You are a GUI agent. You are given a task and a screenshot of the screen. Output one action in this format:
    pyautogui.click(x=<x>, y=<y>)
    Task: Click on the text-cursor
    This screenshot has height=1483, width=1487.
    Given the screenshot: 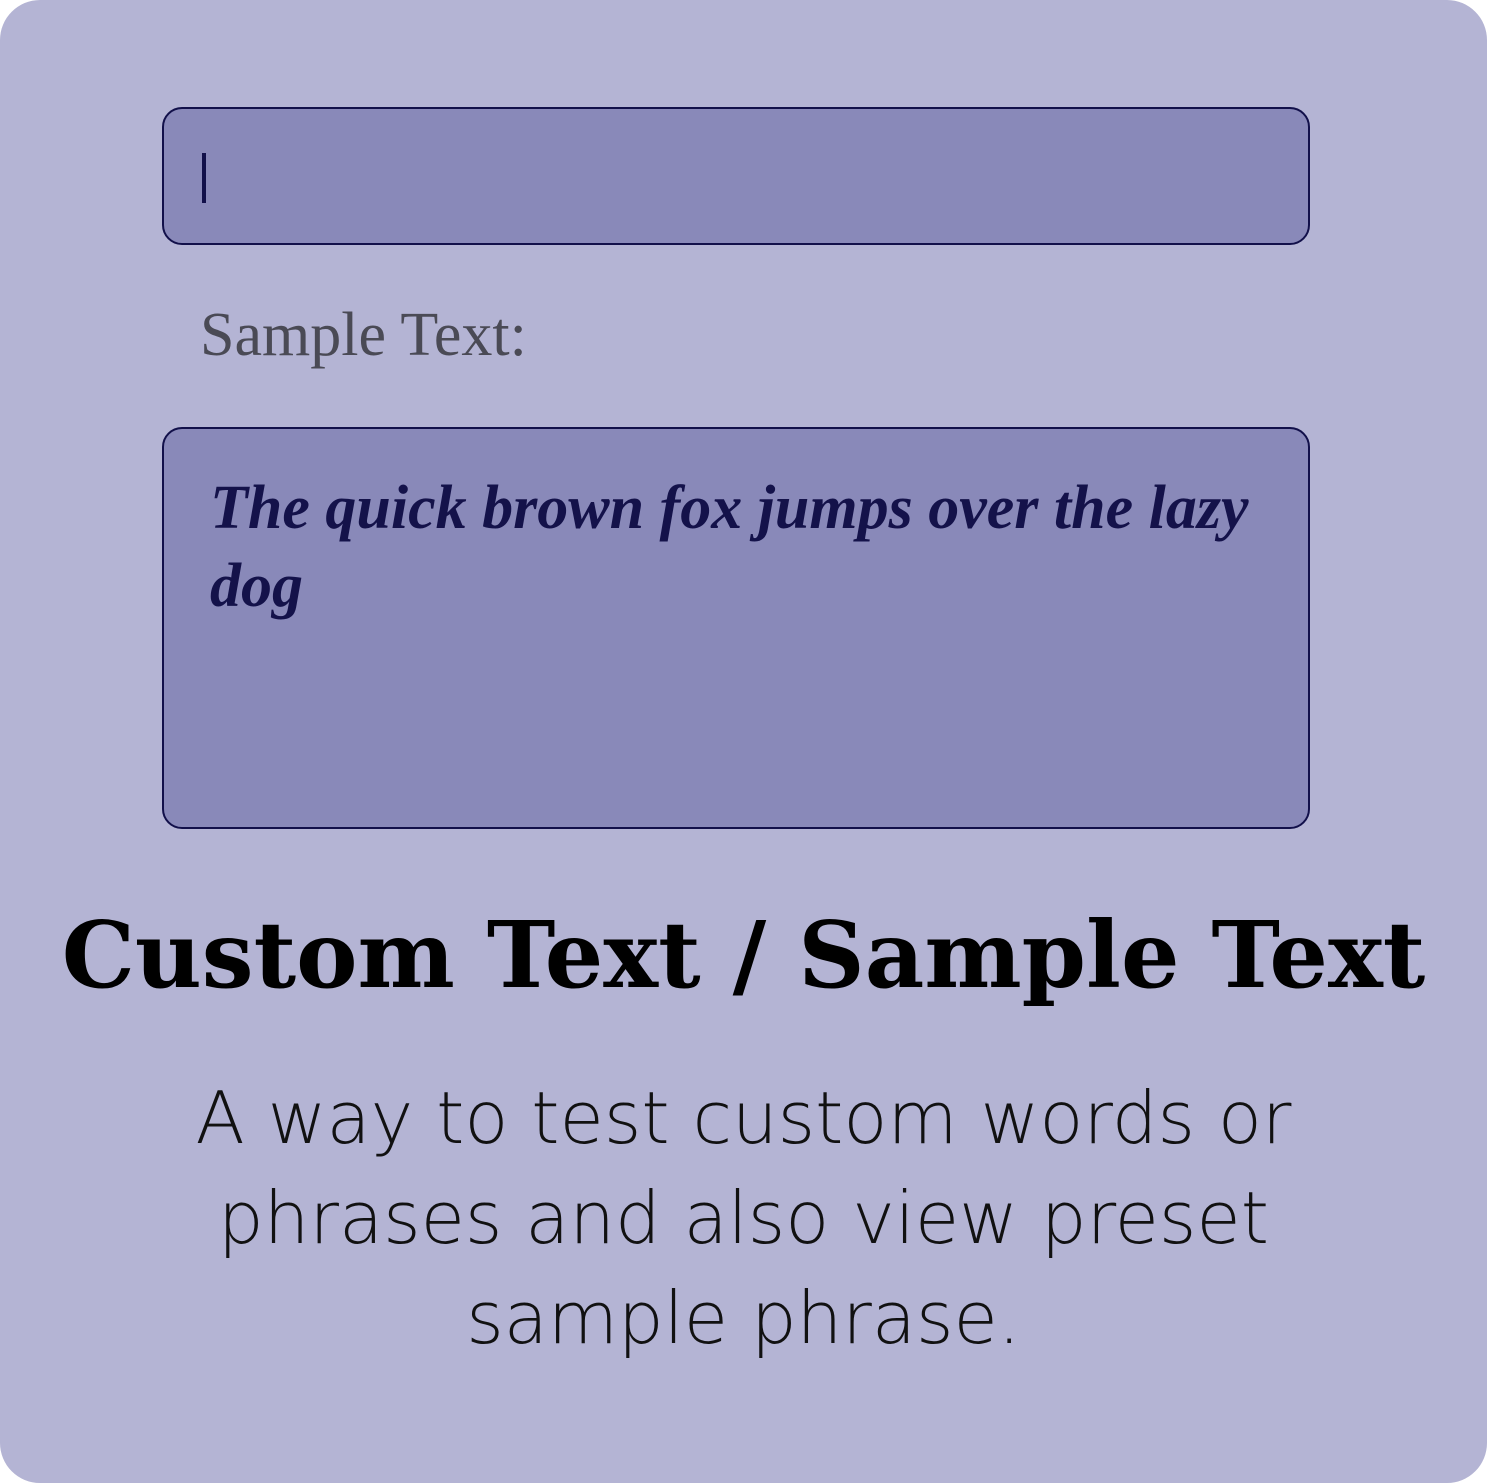 What is the action you would take?
    pyautogui.click(x=204, y=178)
    